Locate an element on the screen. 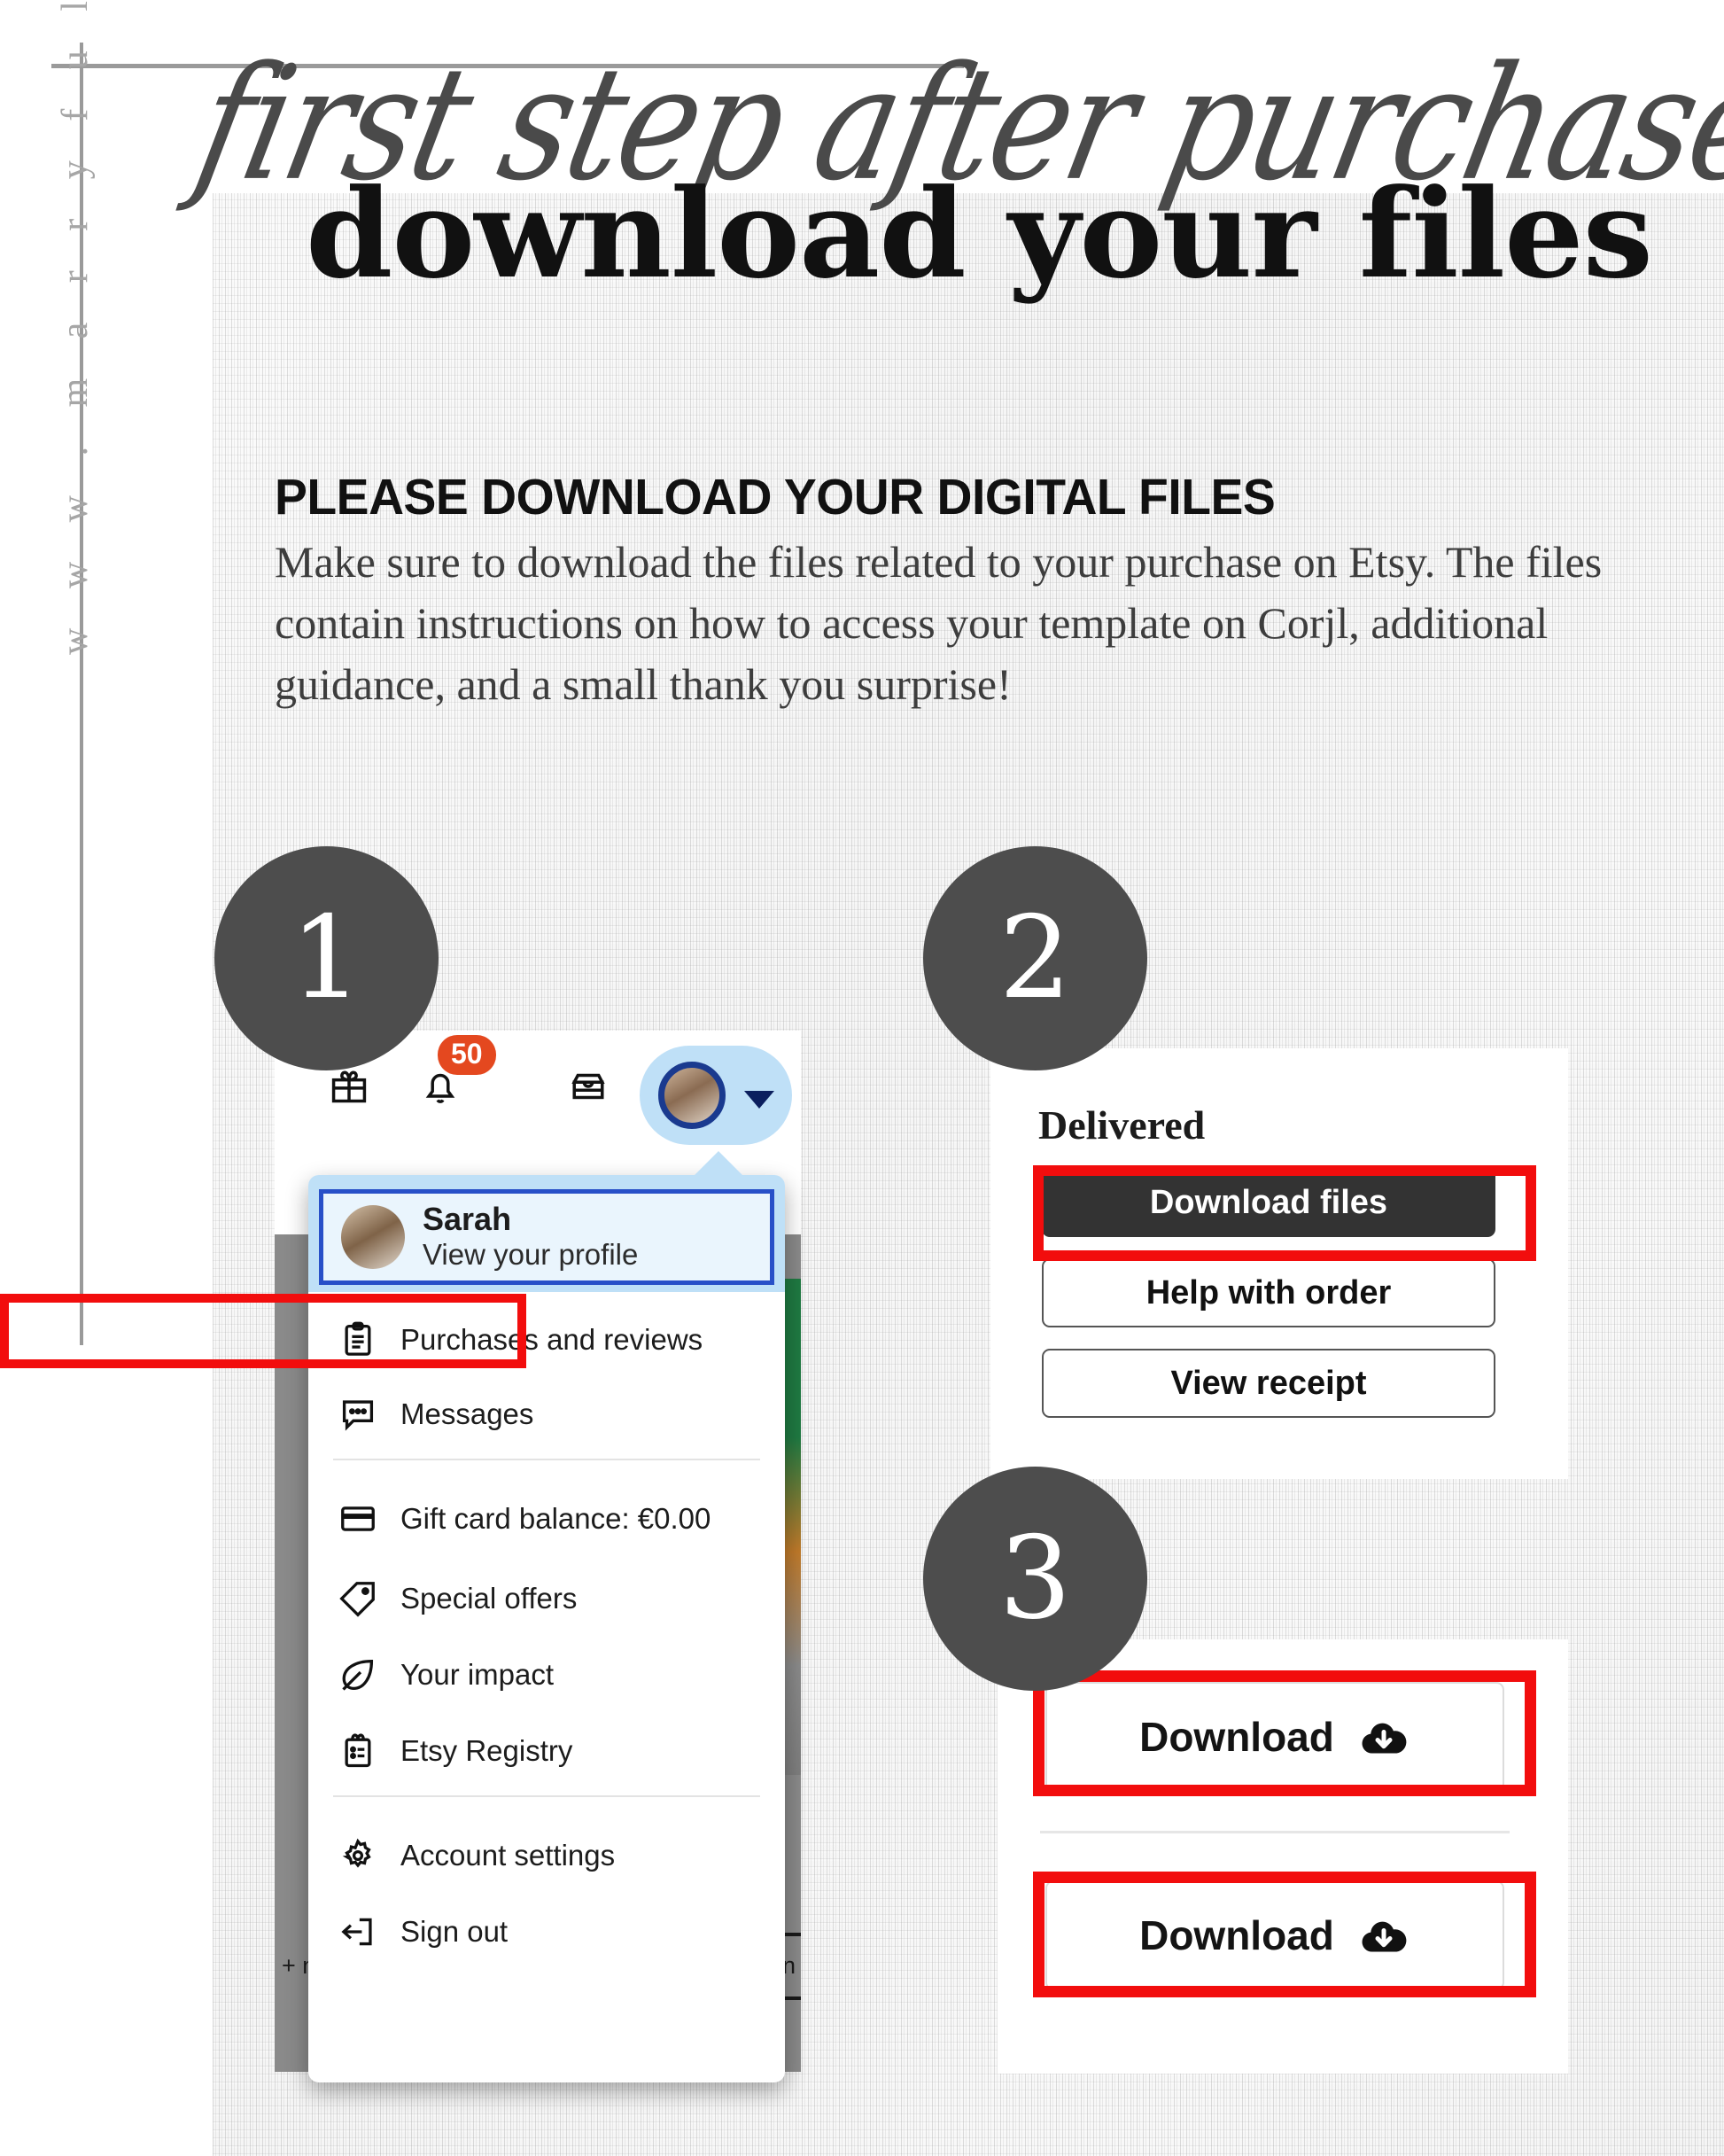  notification-count-badge: 50 is located at coordinates (467, 1055).